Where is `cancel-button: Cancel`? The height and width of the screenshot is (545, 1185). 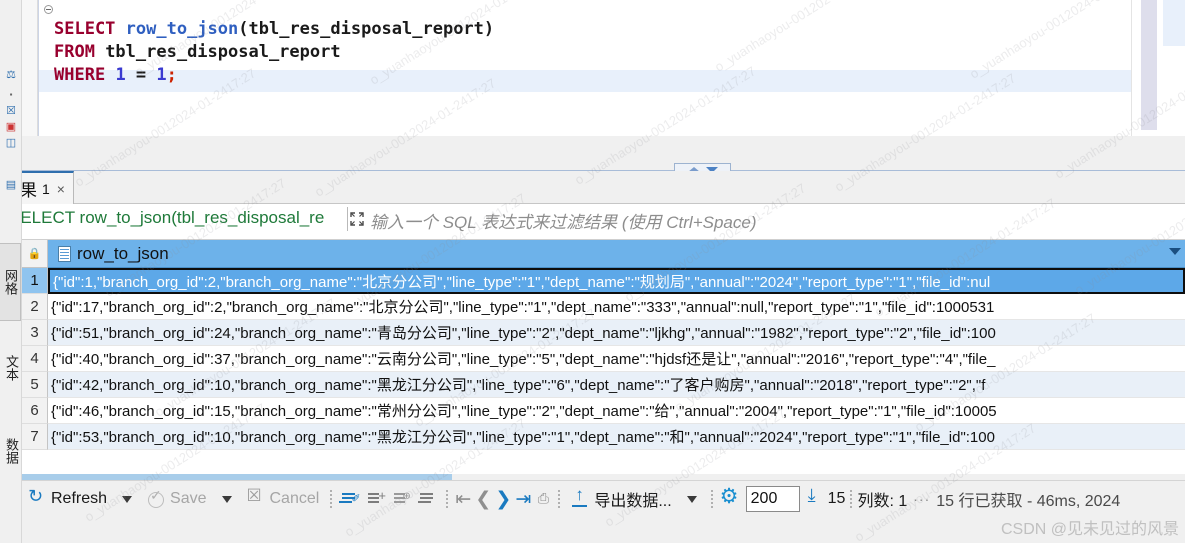
cancel-button: Cancel is located at coordinates (283, 498).